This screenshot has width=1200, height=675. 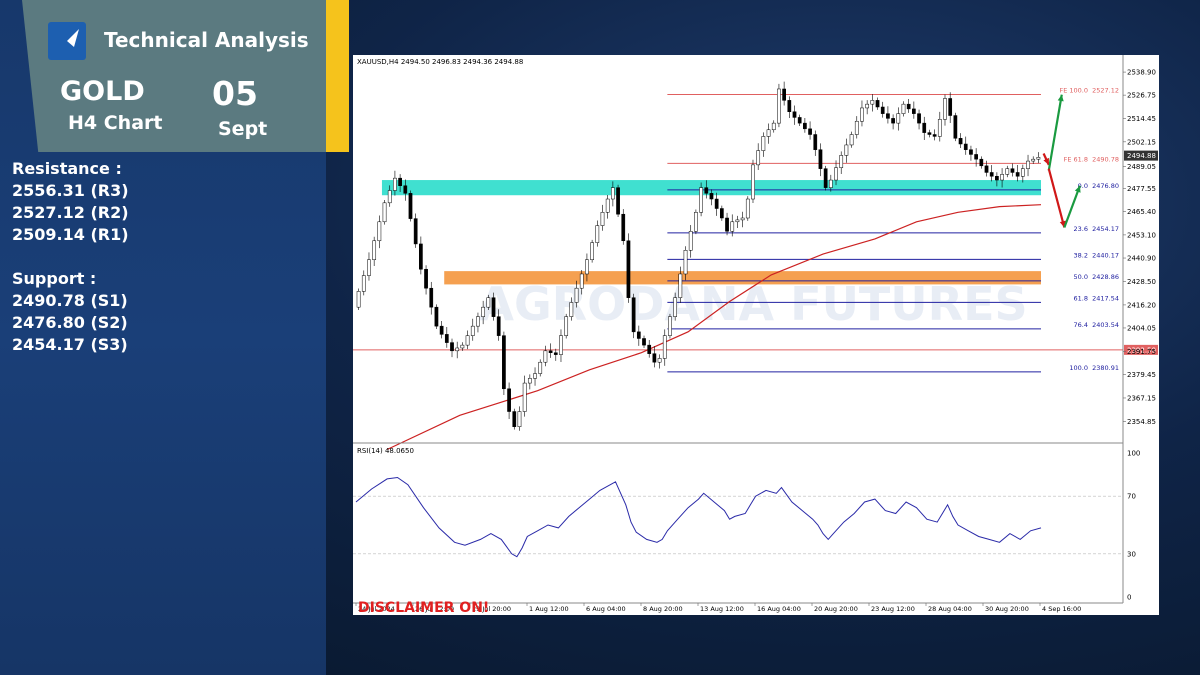 I want to click on instrument-name: GOLD, so click(x=102, y=91).